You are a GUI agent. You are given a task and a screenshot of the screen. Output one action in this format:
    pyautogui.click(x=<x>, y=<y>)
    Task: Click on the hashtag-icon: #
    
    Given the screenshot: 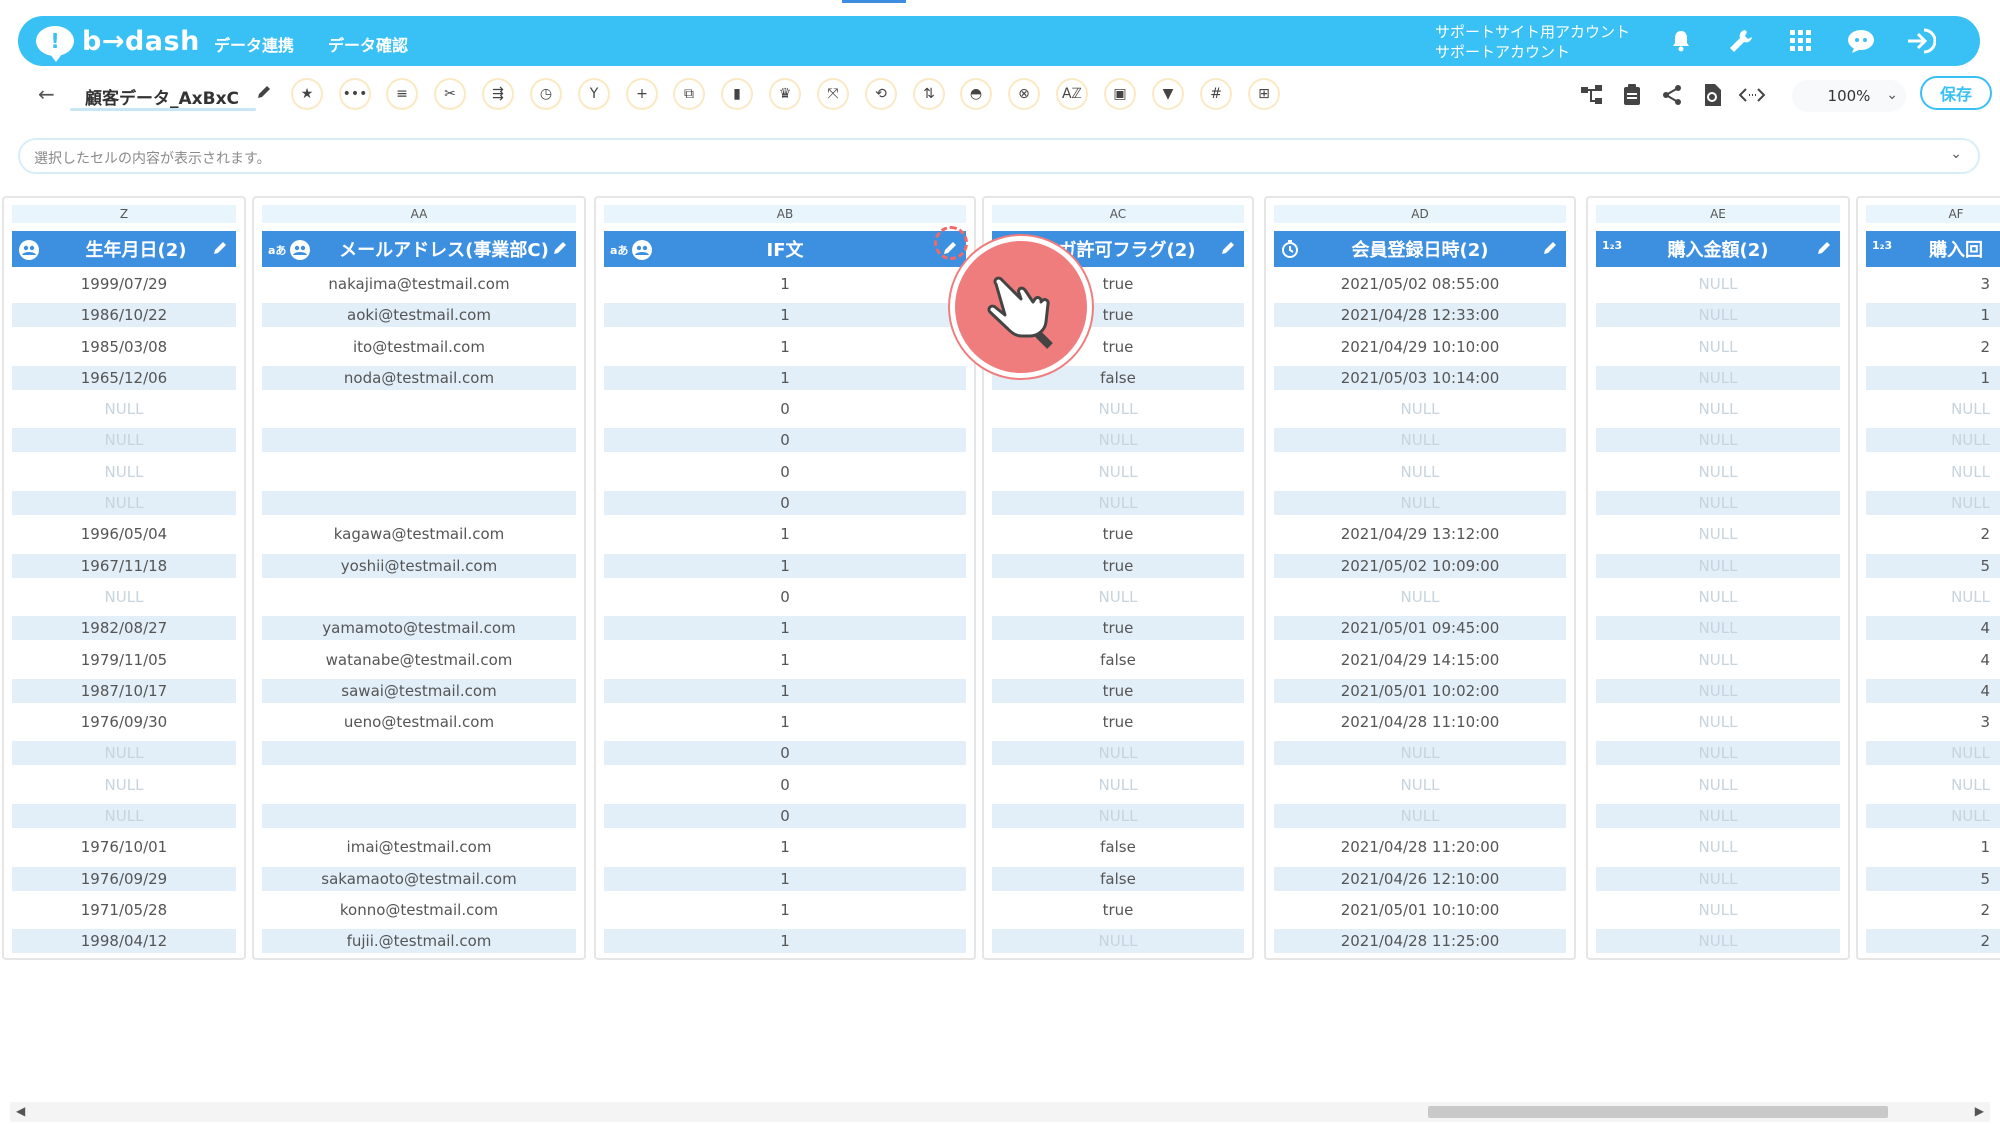 What is the action you would take?
    pyautogui.click(x=1216, y=94)
    